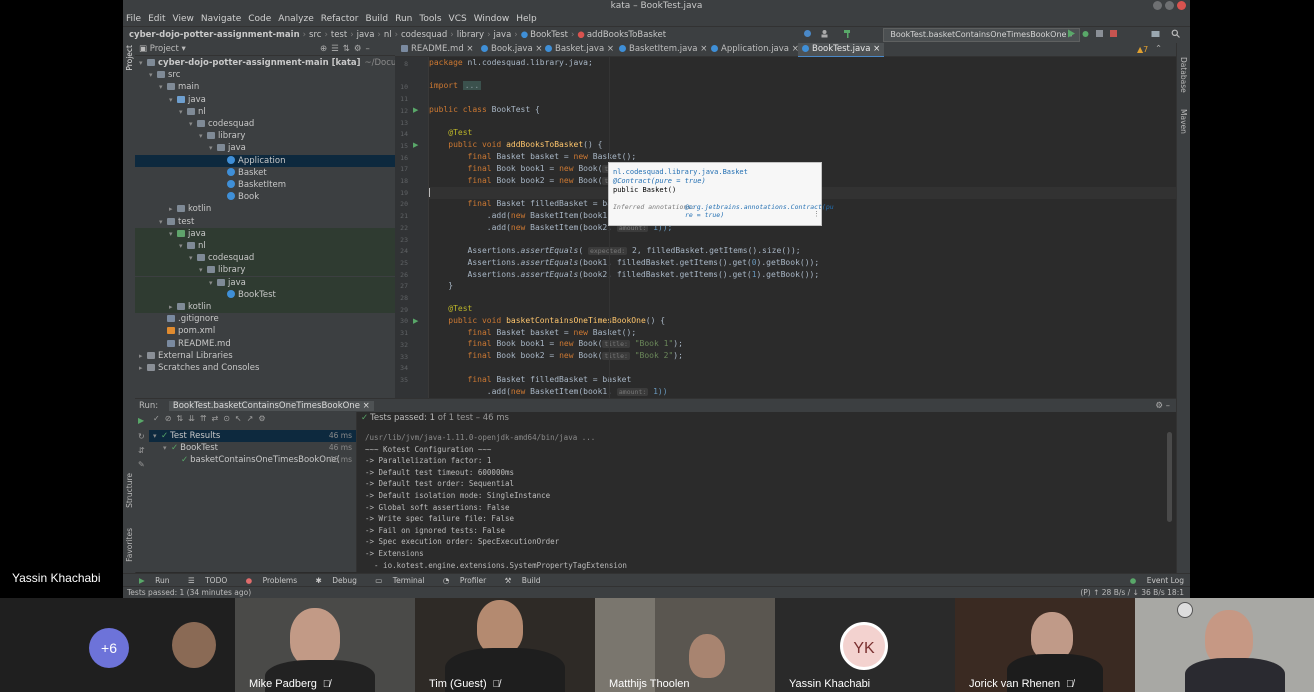 Image resolution: width=1314 pixels, height=692 pixels. What do you see at coordinates (1085, 33) in the screenshot?
I see `debug-icon` at bounding box center [1085, 33].